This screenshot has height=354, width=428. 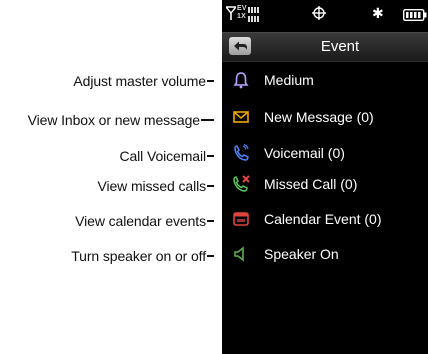 I want to click on status-bar: EV 1X ✱, so click(x=325, y=16).